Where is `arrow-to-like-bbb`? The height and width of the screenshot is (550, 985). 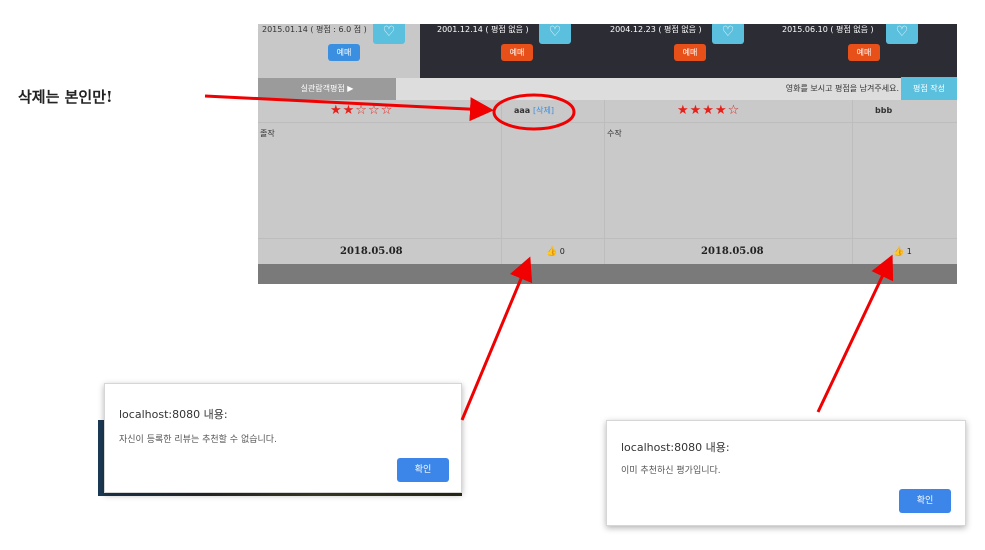
arrow-to-like-bbb is located at coordinates (855, 333).